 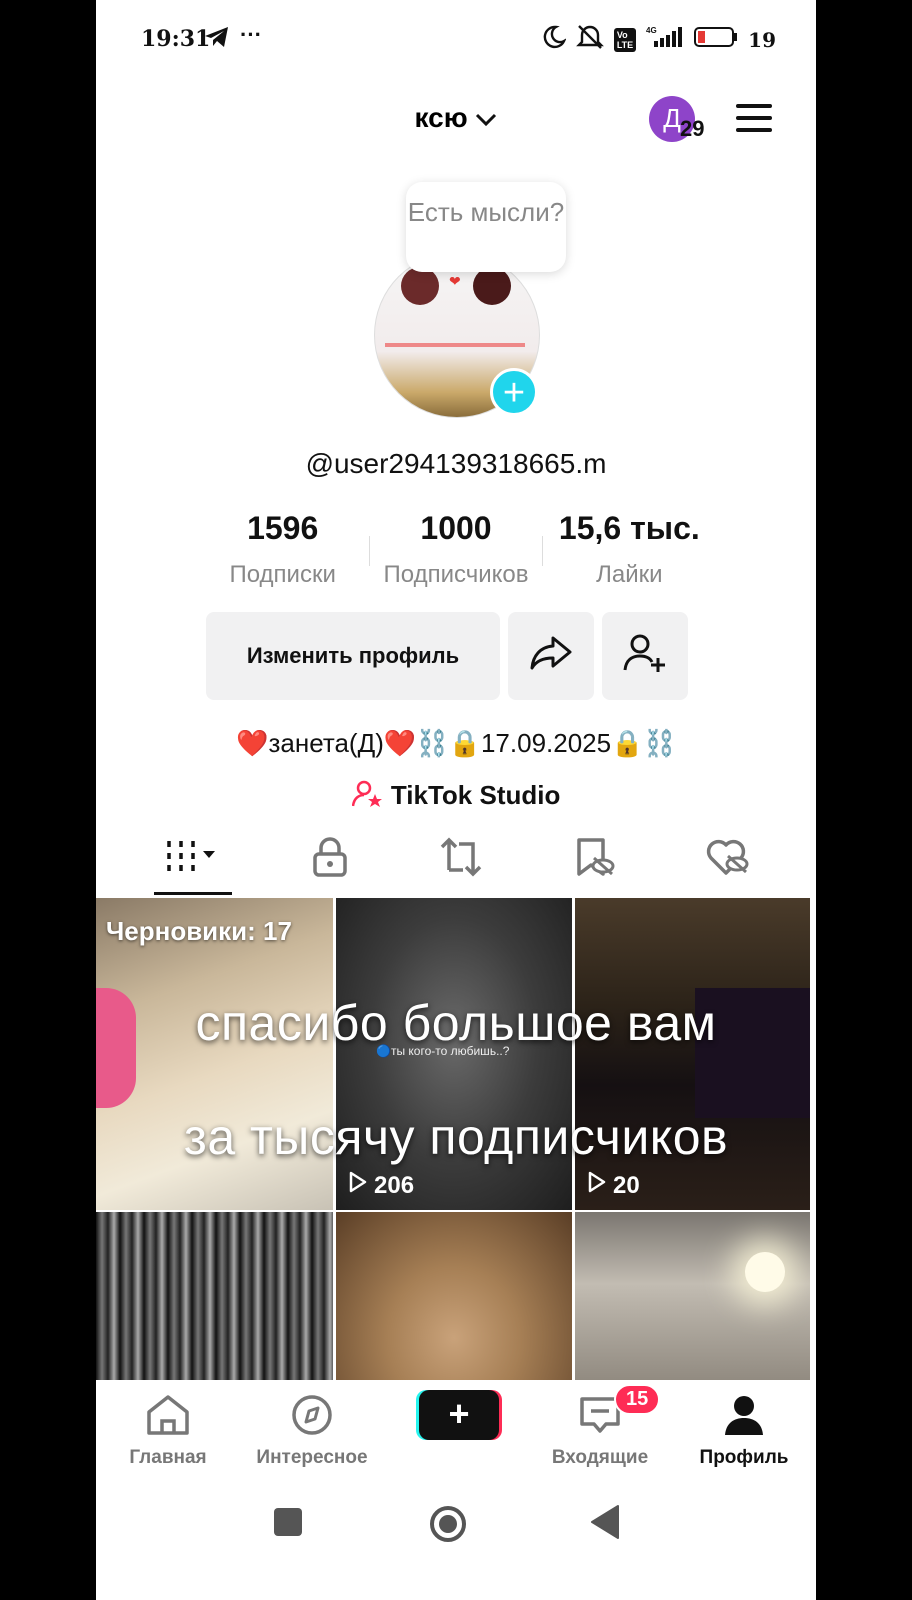 I want to click on view-count-value: 20, so click(x=626, y=1185).